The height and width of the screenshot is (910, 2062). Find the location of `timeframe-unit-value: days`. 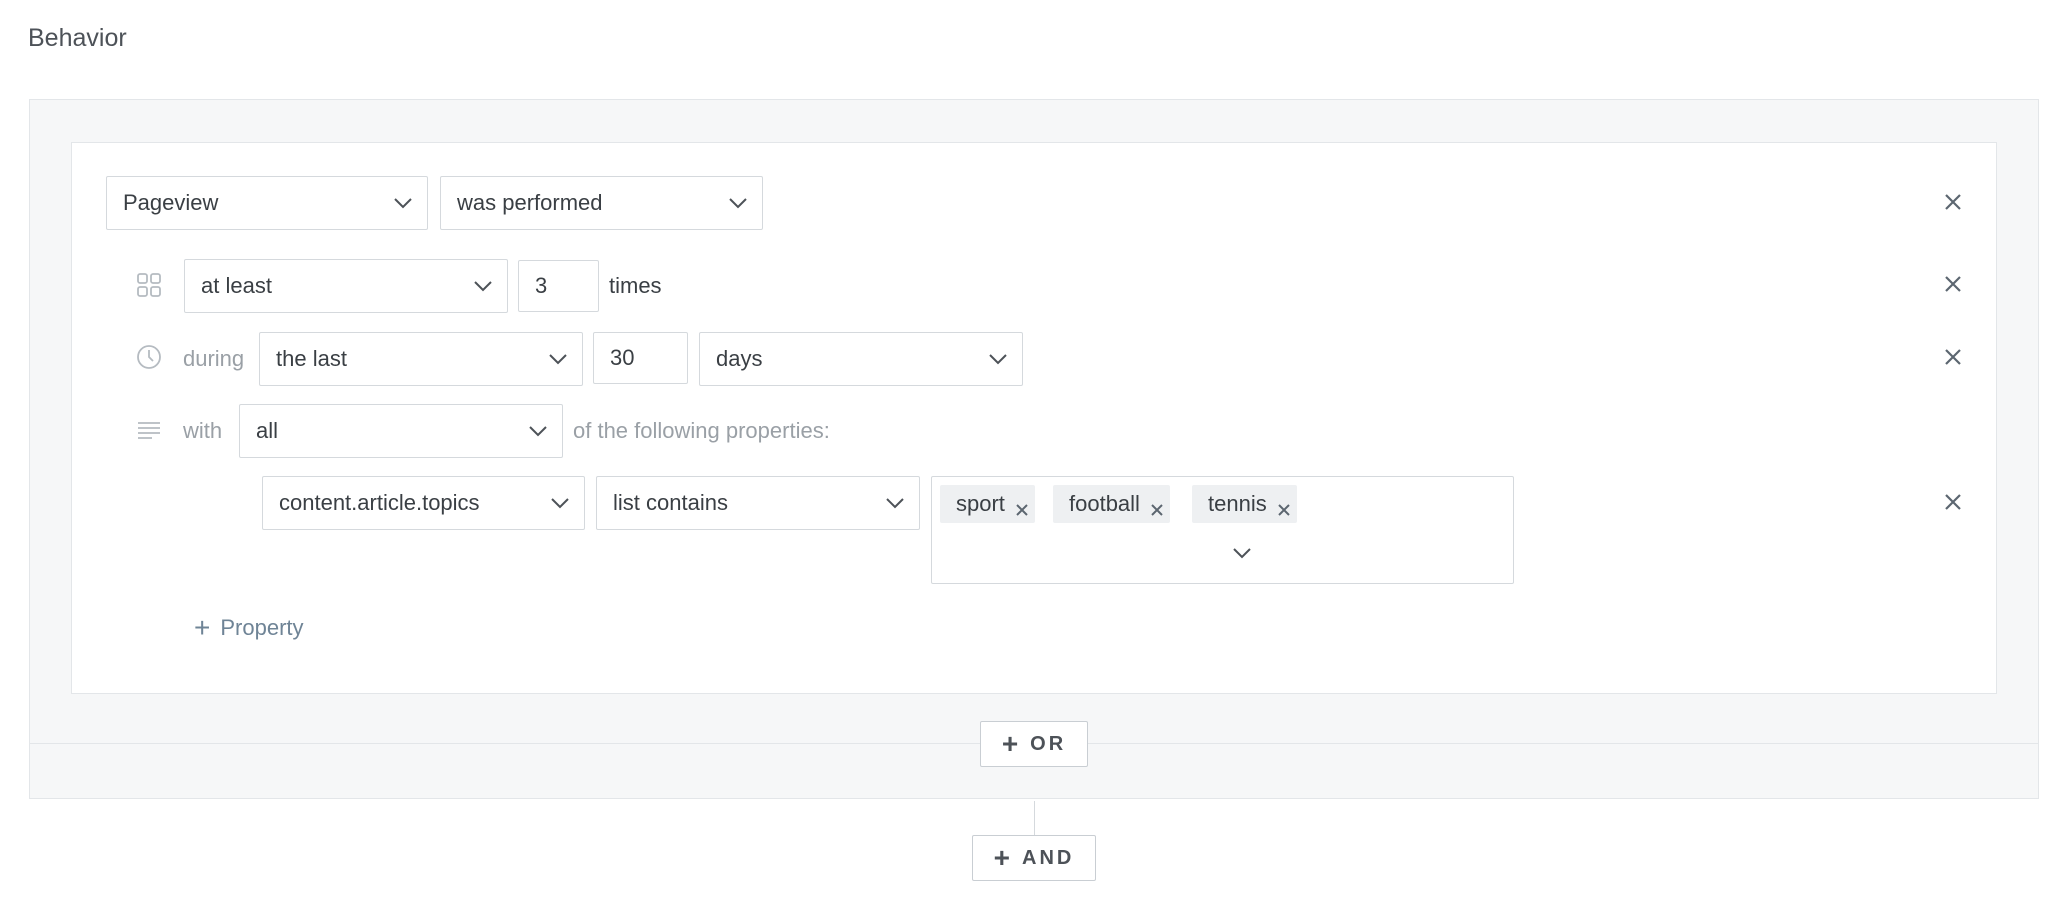

timeframe-unit-value: days is located at coordinates (739, 358).